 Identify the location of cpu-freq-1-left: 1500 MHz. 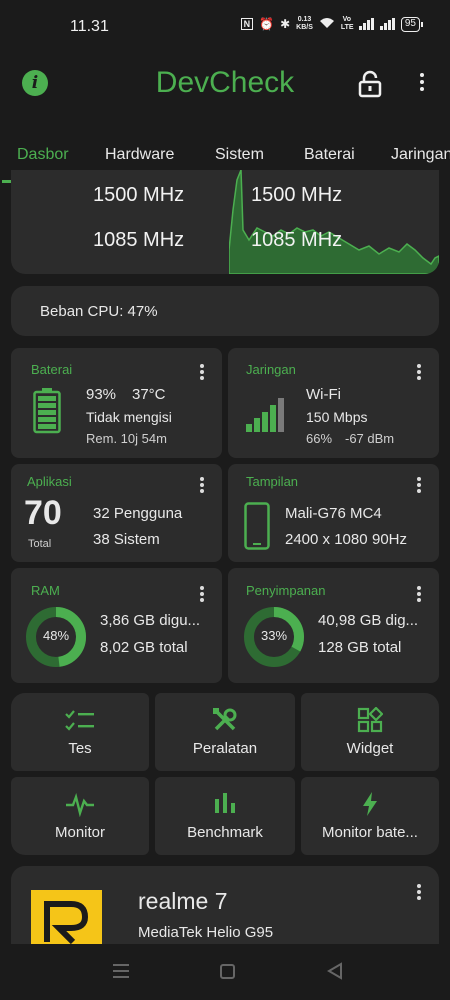
(139, 195).